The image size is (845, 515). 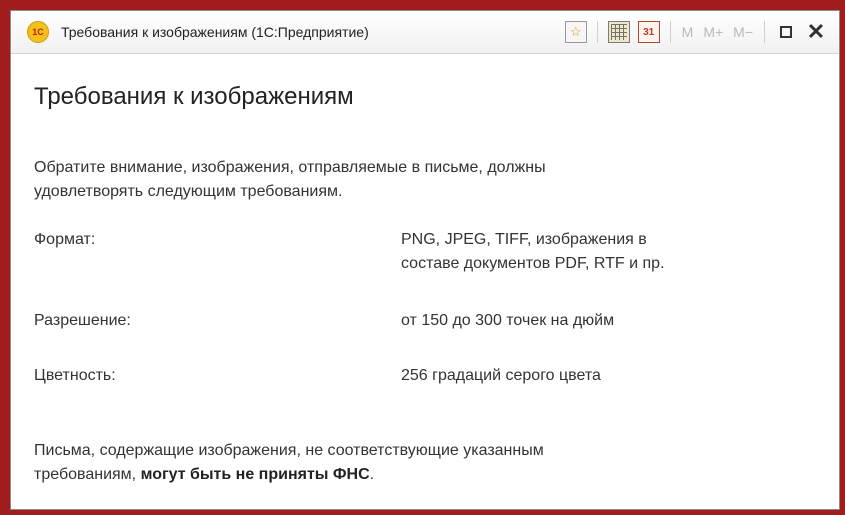 I want to click on footer-line-2: требованиям, могут быть не приняты ФНС., so click(x=414, y=475).